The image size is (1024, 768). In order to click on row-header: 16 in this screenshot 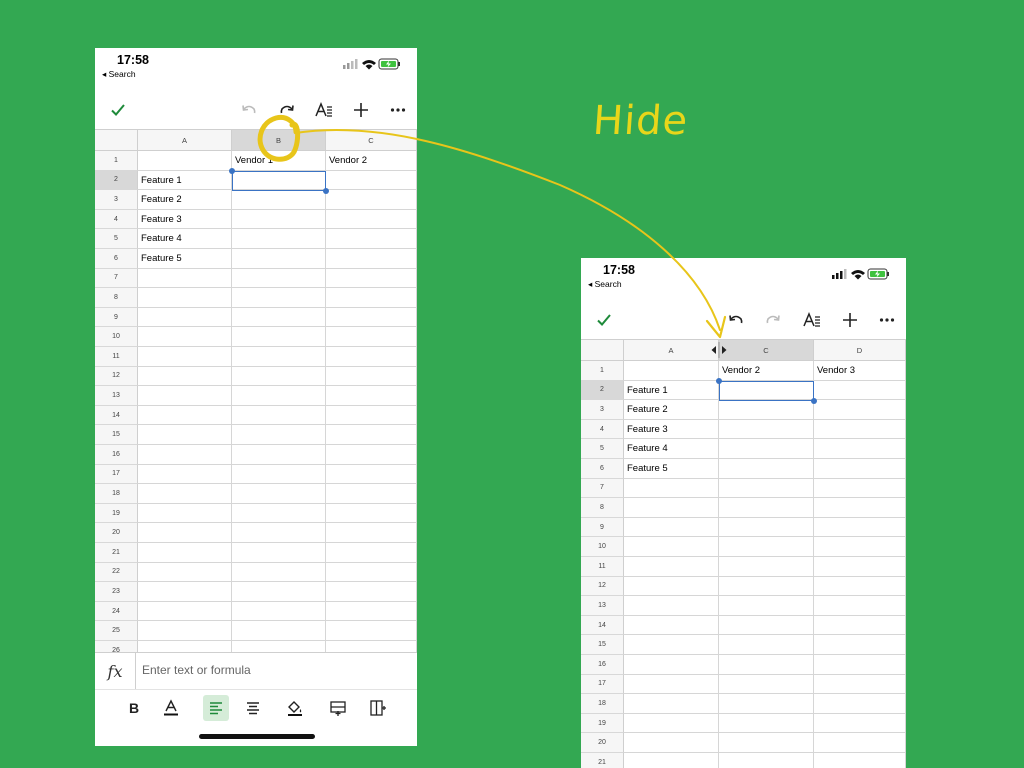, I will do `click(116, 455)`.